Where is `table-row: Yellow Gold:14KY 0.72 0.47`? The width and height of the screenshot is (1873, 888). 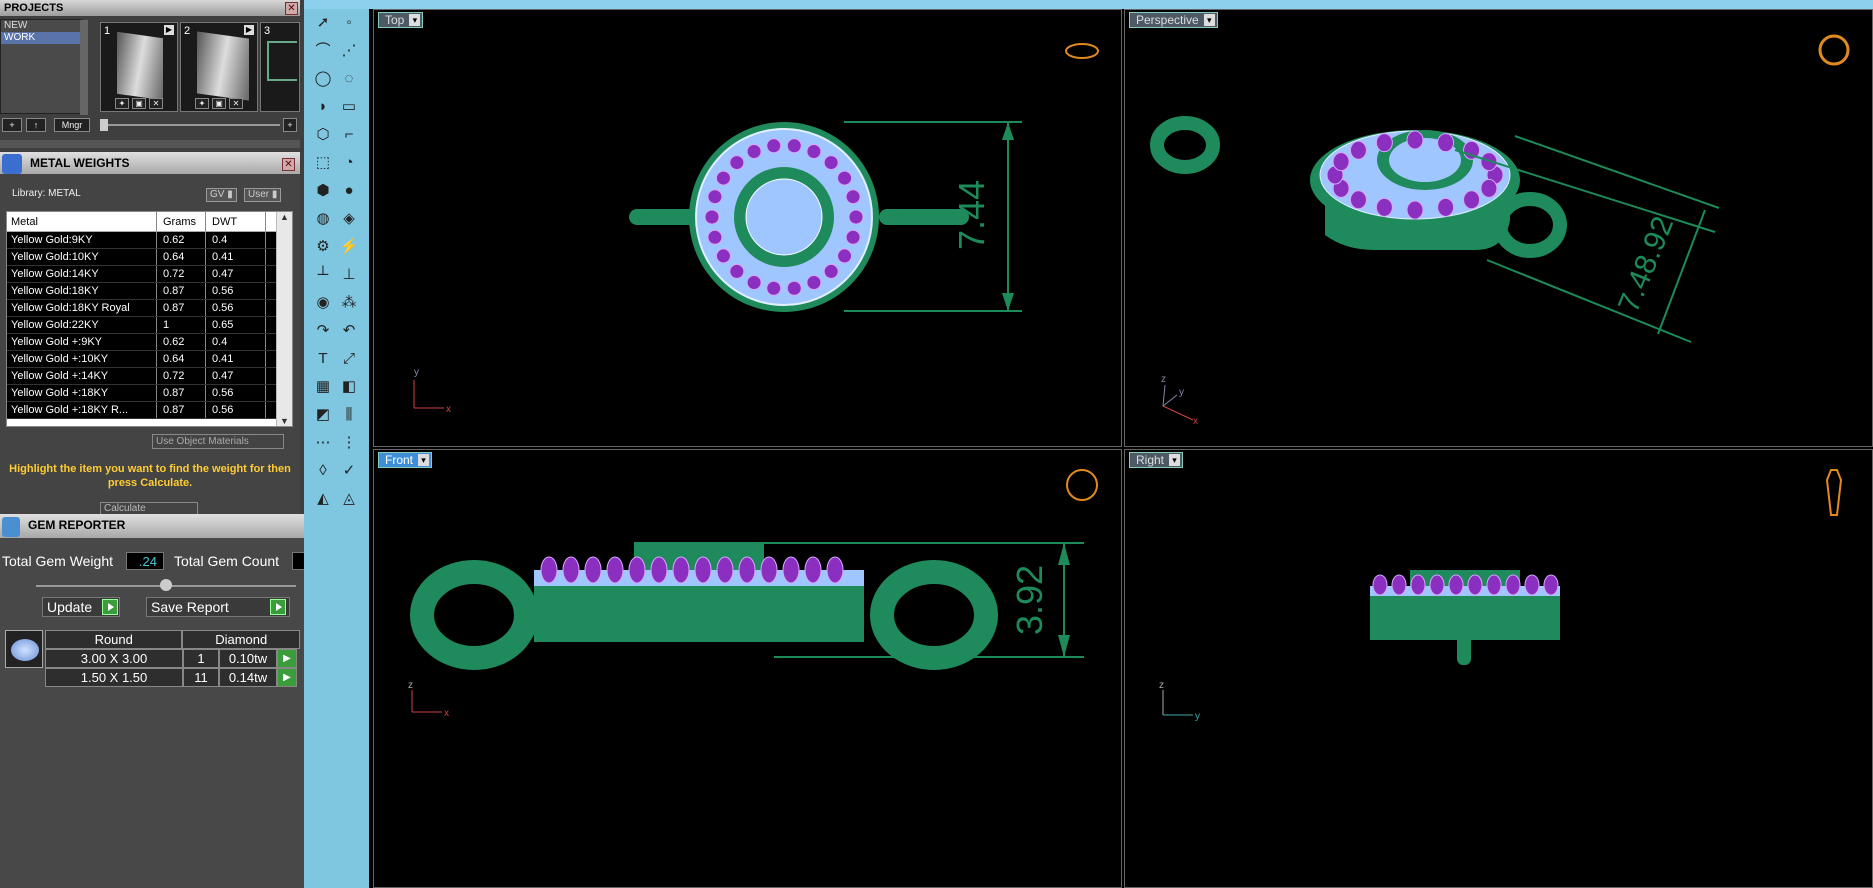 table-row: Yellow Gold:14KY 0.72 0.47 is located at coordinates (149, 274).